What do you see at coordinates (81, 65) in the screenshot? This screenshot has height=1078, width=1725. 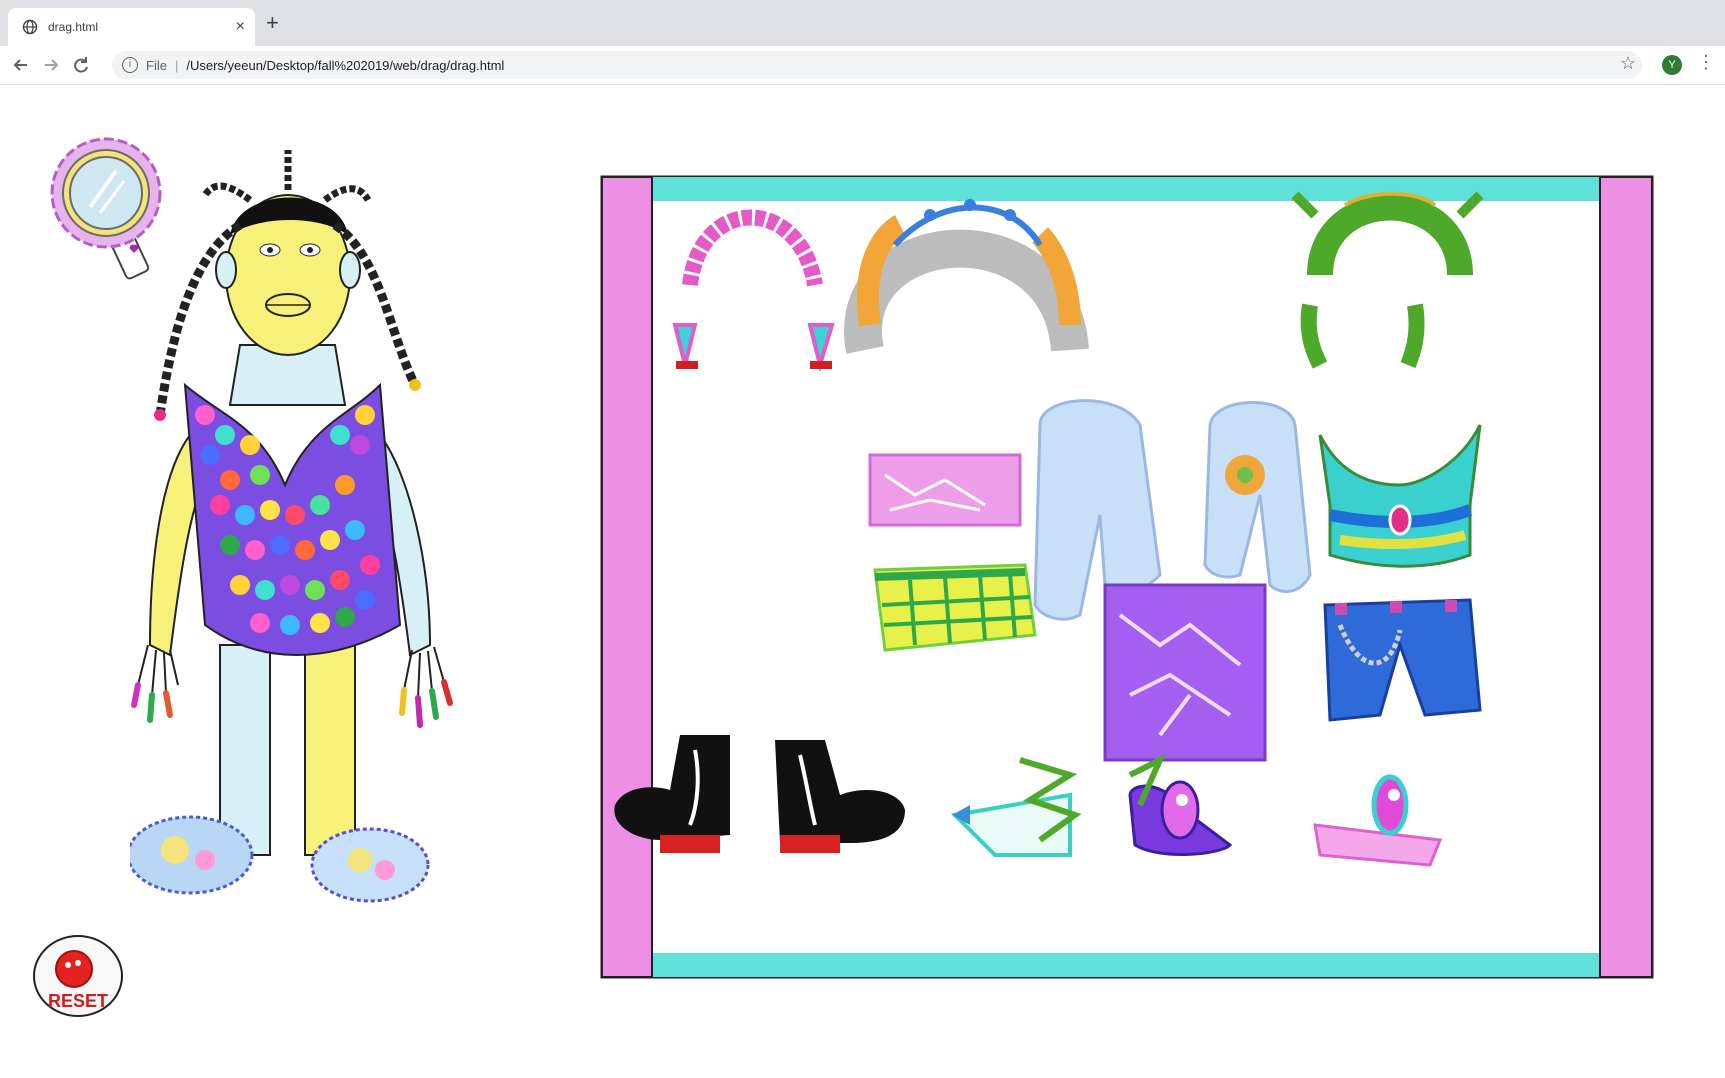 I see `reload-icon` at bounding box center [81, 65].